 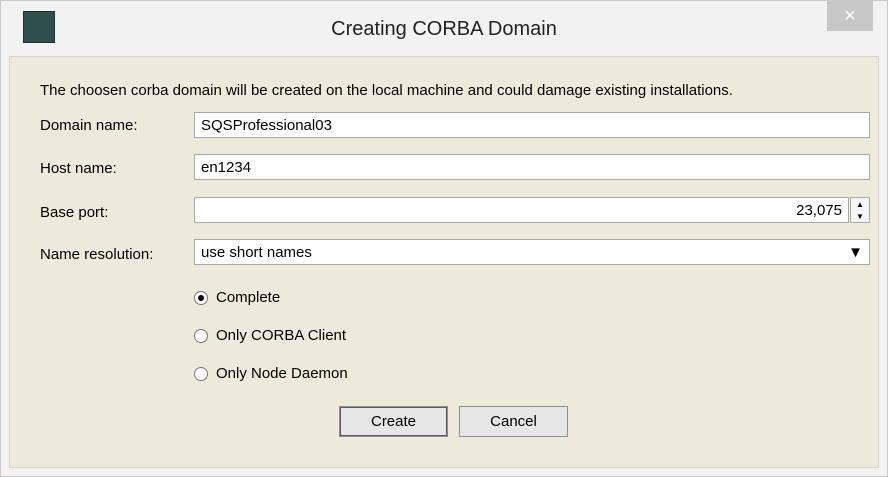 What do you see at coordinates (860, 216) in the screenshot?
I see `chevron-down-icon: ▼` at bounding box center [860, 216].